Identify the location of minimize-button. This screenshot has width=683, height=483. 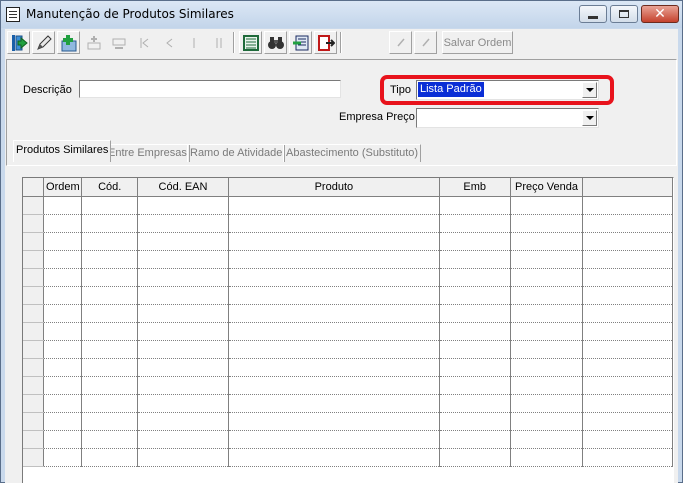
(593, 14).